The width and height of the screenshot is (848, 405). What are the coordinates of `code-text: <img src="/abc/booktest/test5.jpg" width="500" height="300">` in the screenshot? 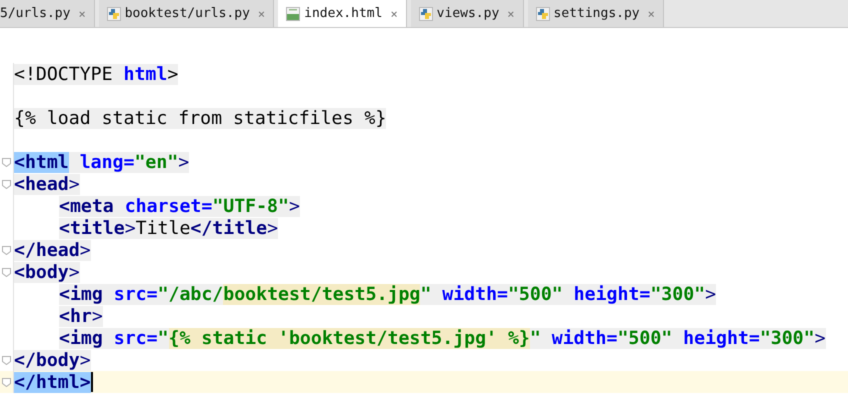 It's located at (387, 294).